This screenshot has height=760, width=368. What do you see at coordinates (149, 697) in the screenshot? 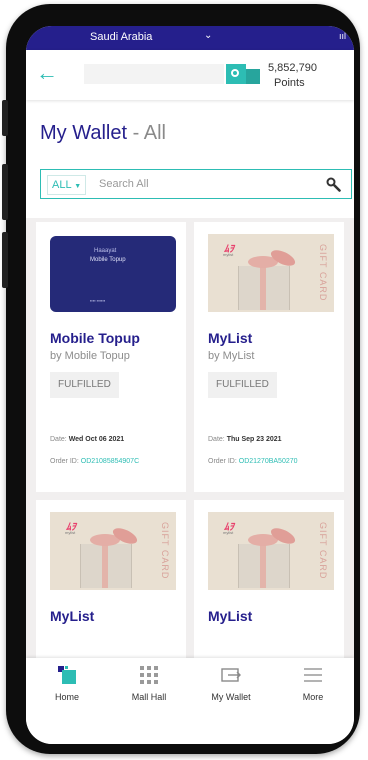
I see `nav-mall-hall-label: Mall Hall` at bounding box center [149, 697].